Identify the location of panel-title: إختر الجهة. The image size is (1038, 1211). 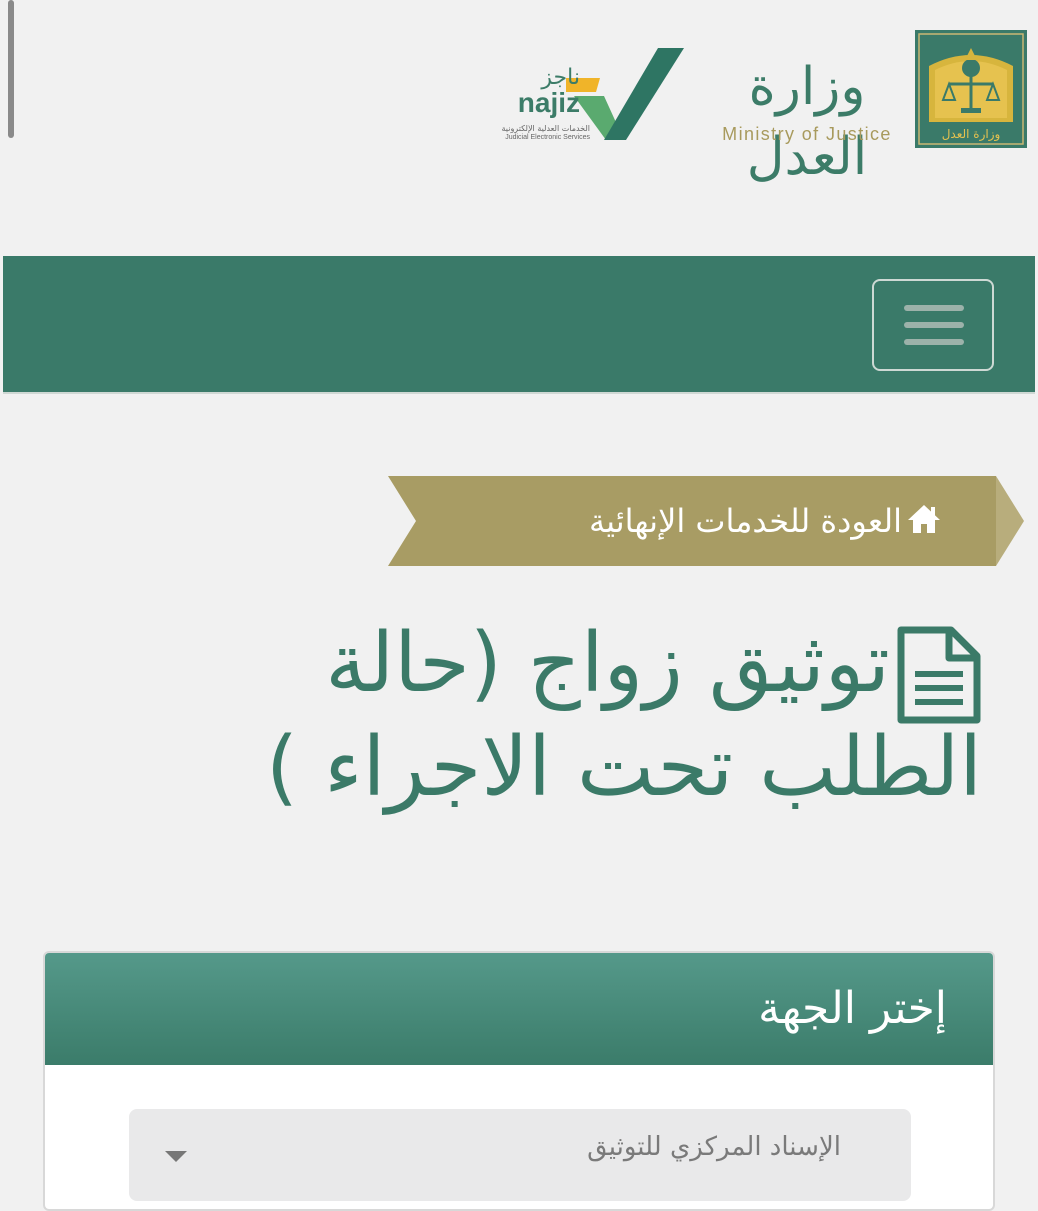
(852, 1008).